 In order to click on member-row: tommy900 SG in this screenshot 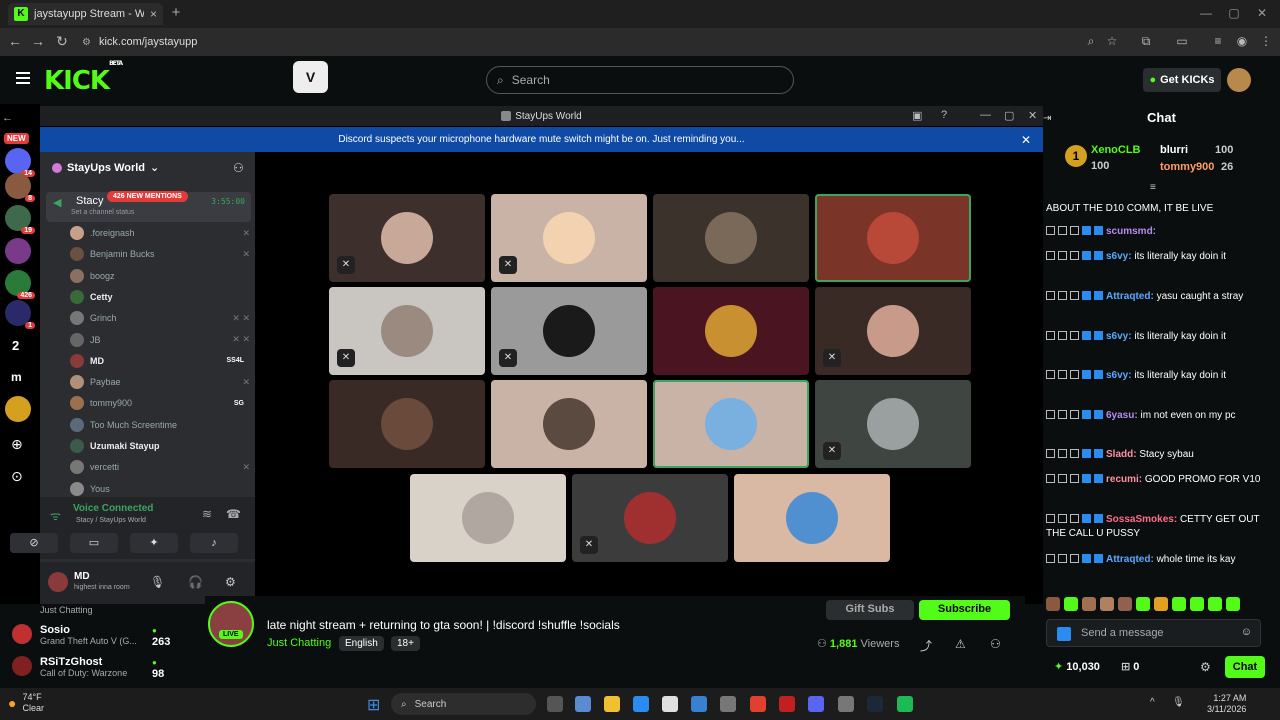, I will do `click(160, 403)`.